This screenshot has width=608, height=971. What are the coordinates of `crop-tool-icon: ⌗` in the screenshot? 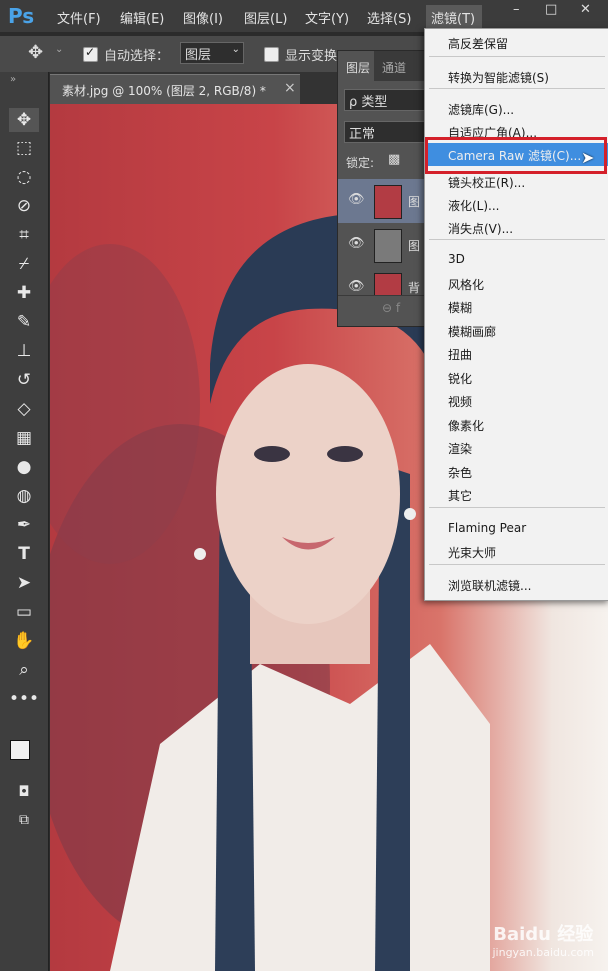 It's located at (24, 235).